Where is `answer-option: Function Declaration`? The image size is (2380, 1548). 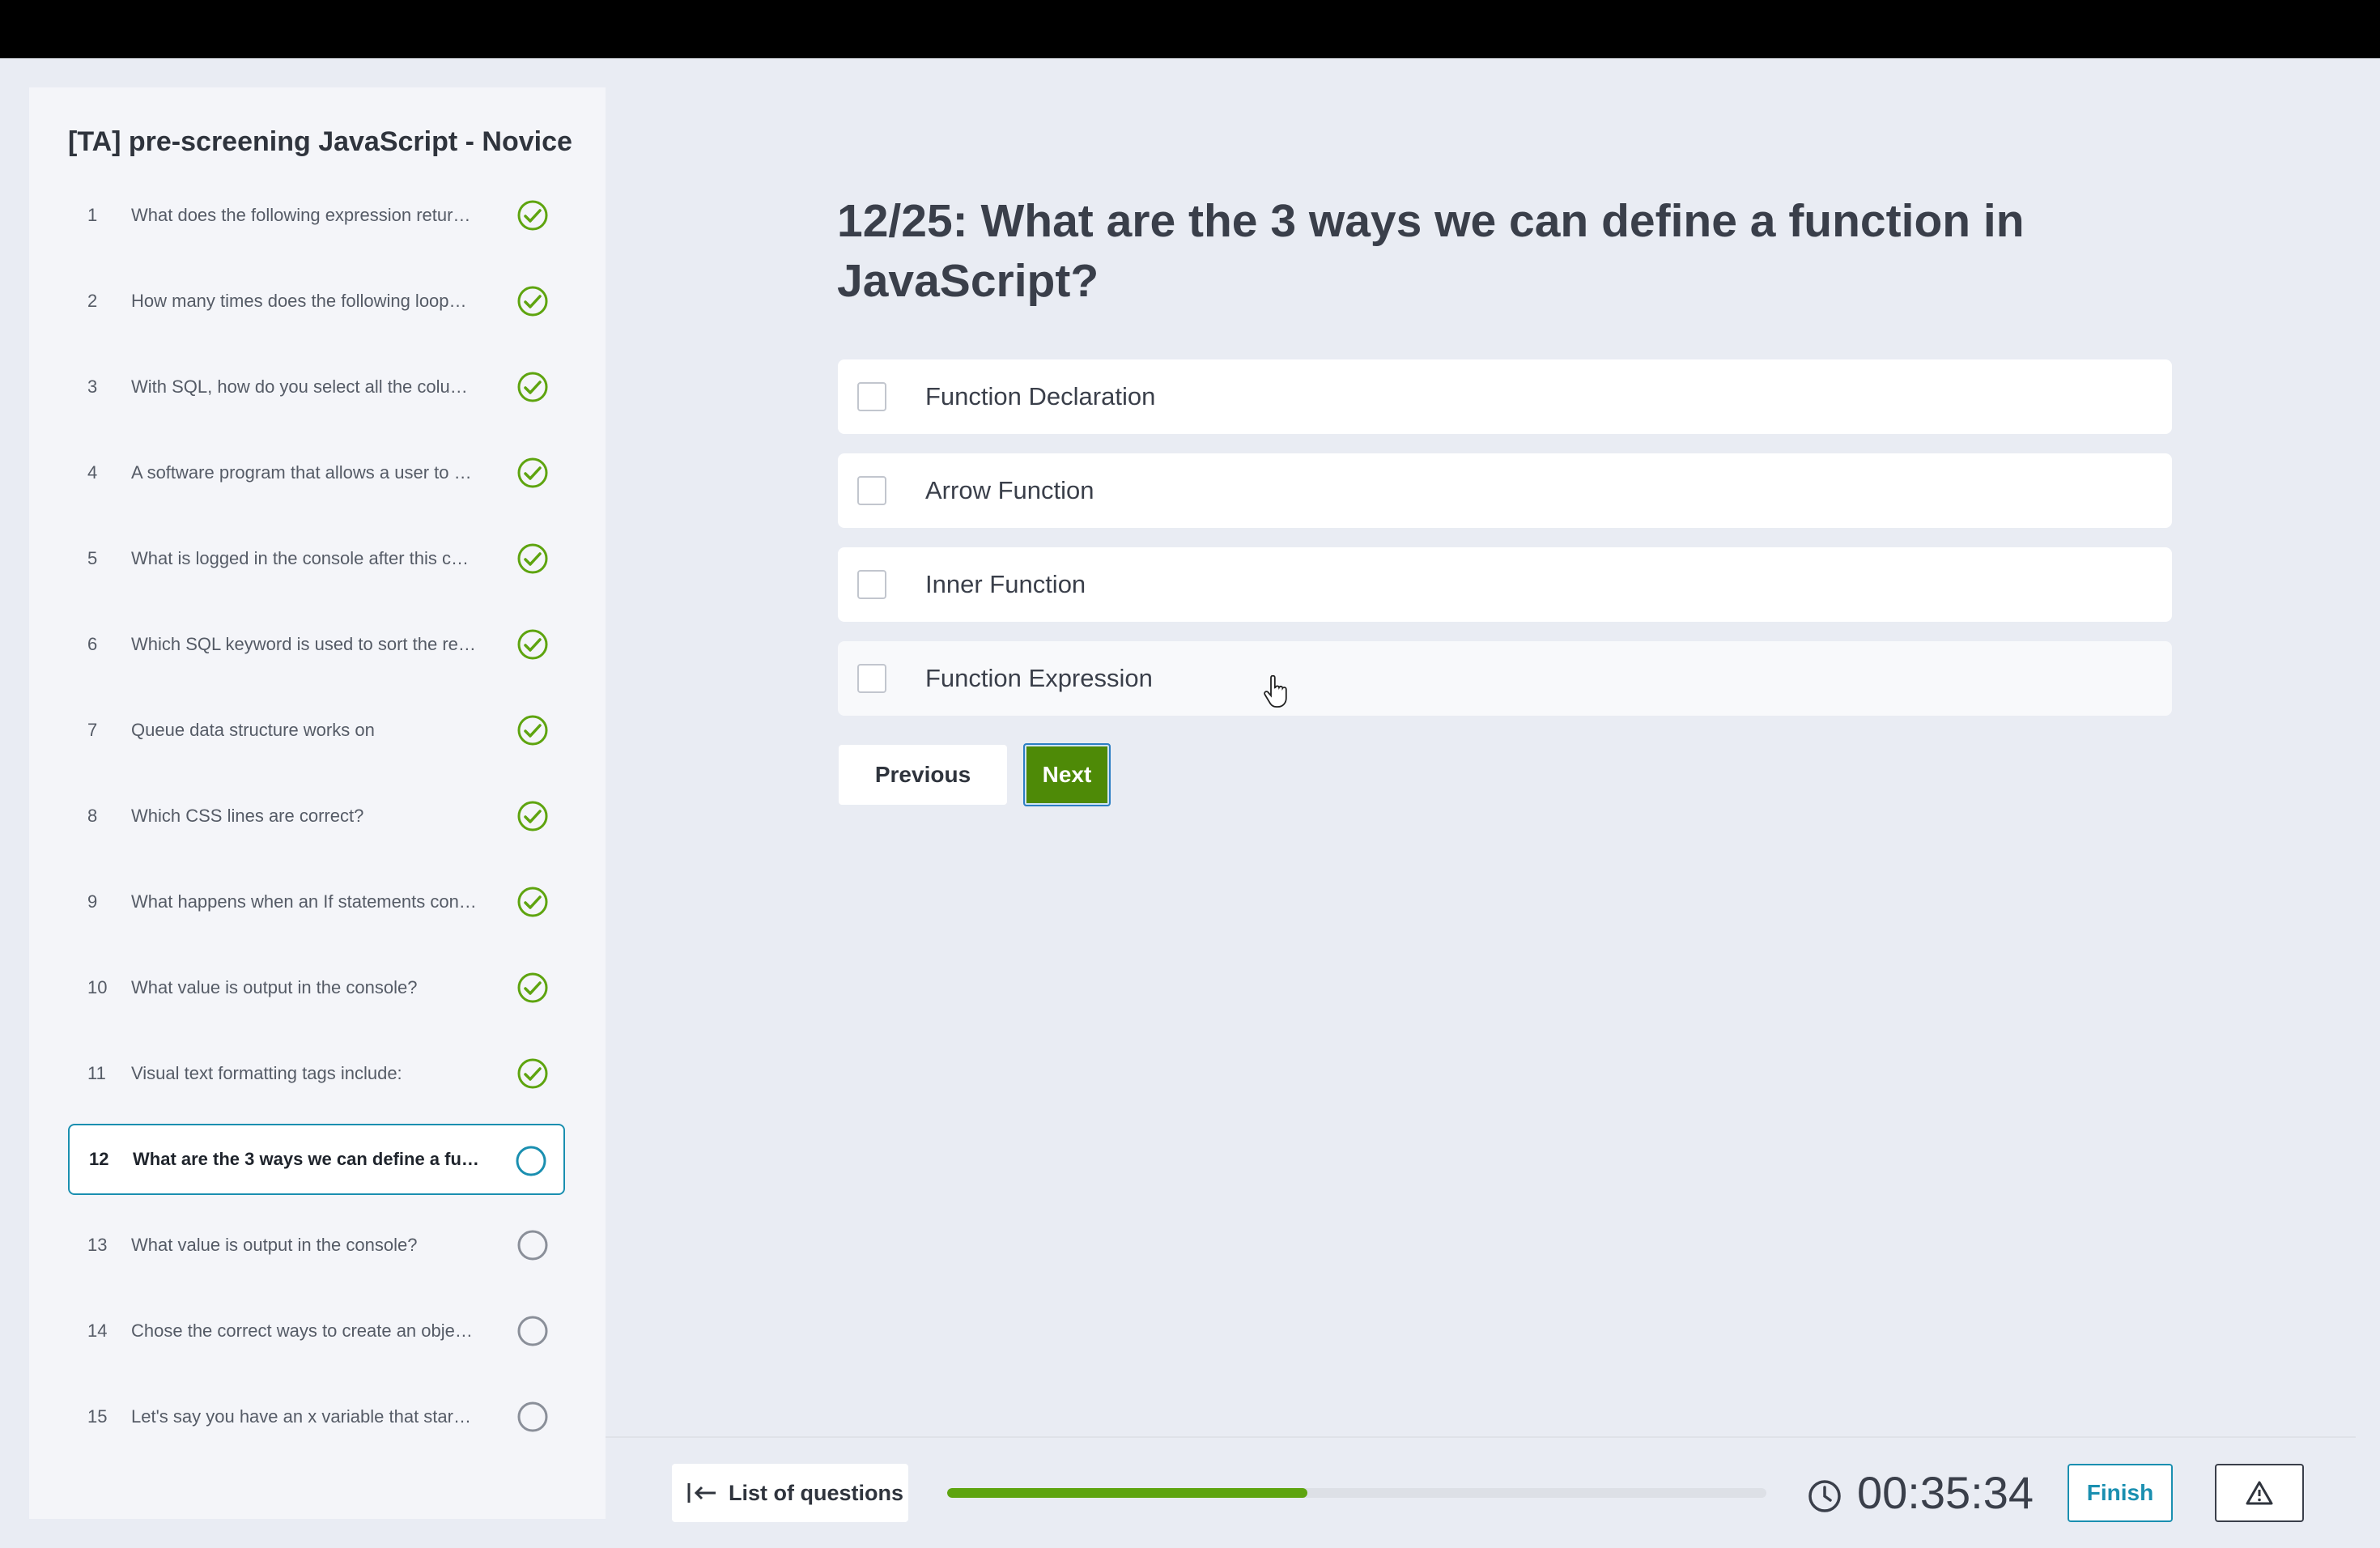 answer-option: Function Declaration is located at coordinates (1505, 396).